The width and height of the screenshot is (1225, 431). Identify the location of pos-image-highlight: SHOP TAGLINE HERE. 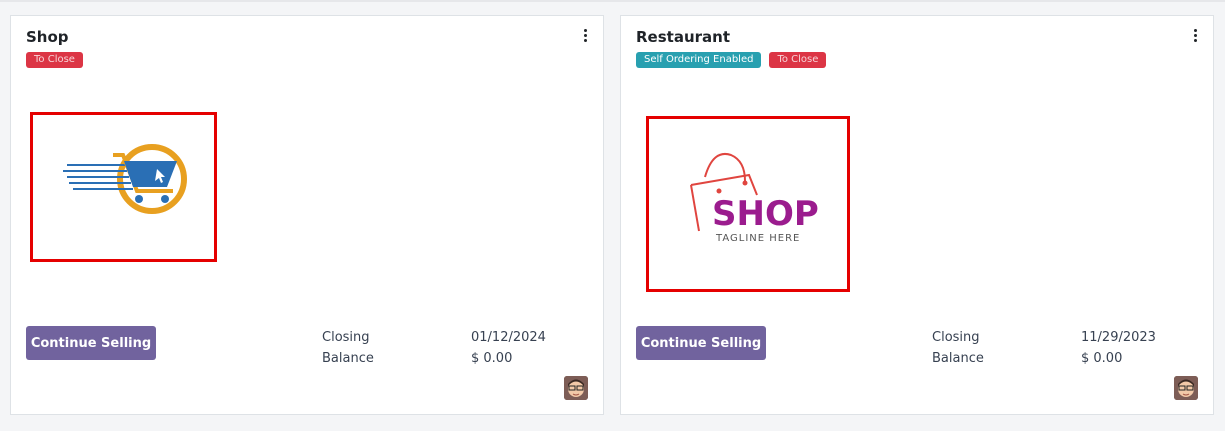
(748, 204).